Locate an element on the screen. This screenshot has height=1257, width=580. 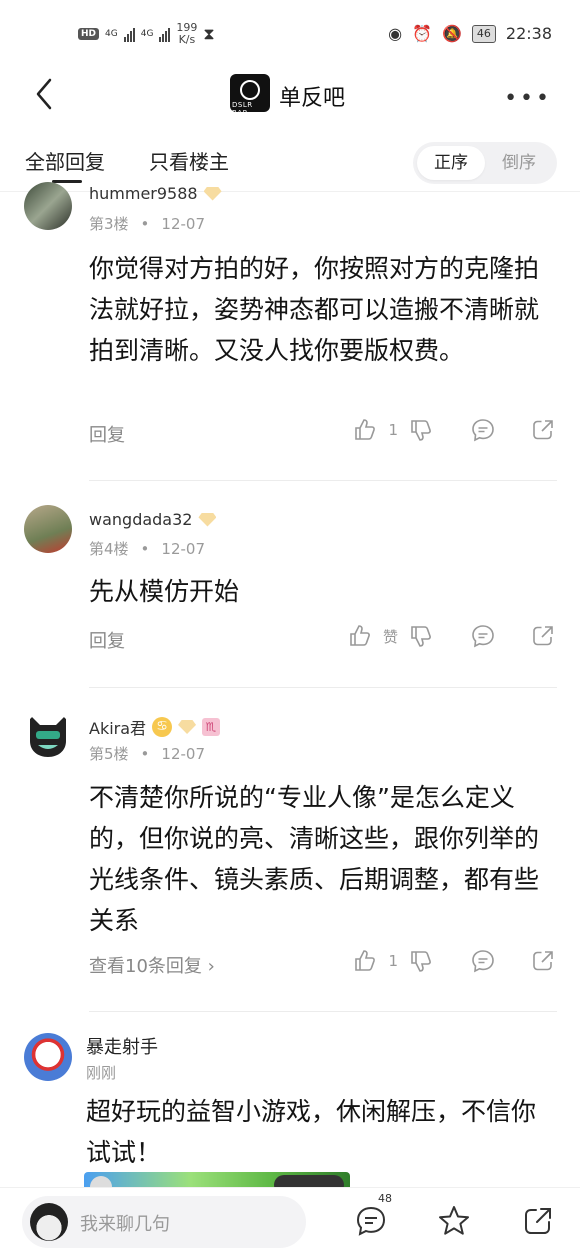
post-content: 超好玩的益智小游戏，休闲解压，不信你试试！ is located at coordinates (311, 1132).